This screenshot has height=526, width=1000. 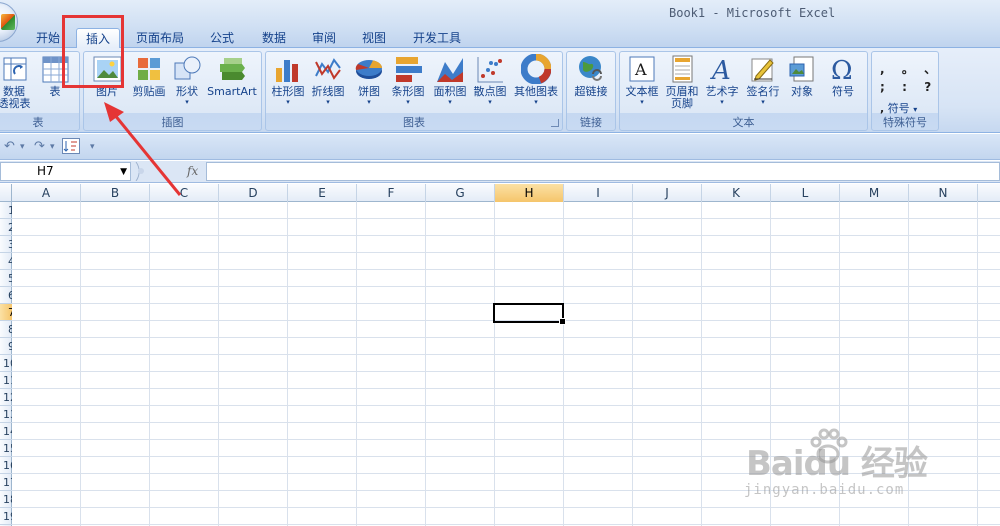 I want to click on pivot-table-button: 数据 透视表, so click(x=15, y=82).